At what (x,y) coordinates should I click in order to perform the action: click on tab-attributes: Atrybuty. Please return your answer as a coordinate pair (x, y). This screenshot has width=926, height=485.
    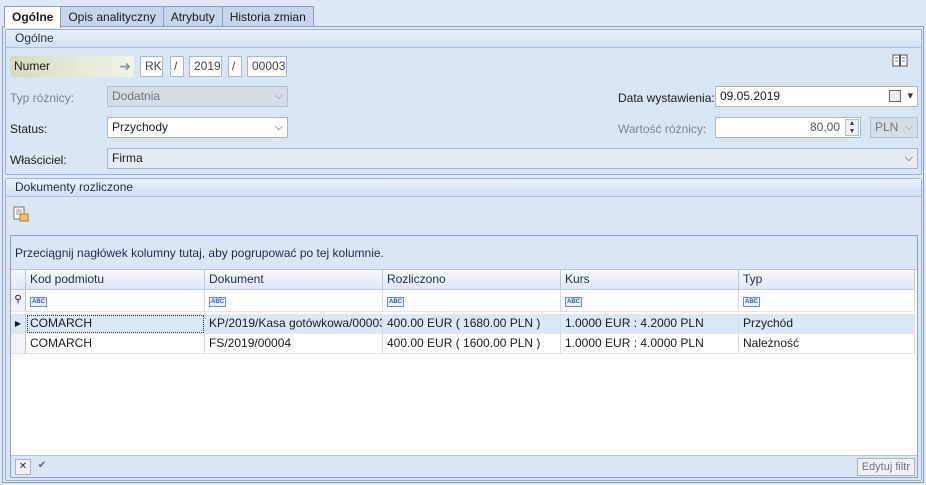
    Looking at the image, I should click on (192, 16).